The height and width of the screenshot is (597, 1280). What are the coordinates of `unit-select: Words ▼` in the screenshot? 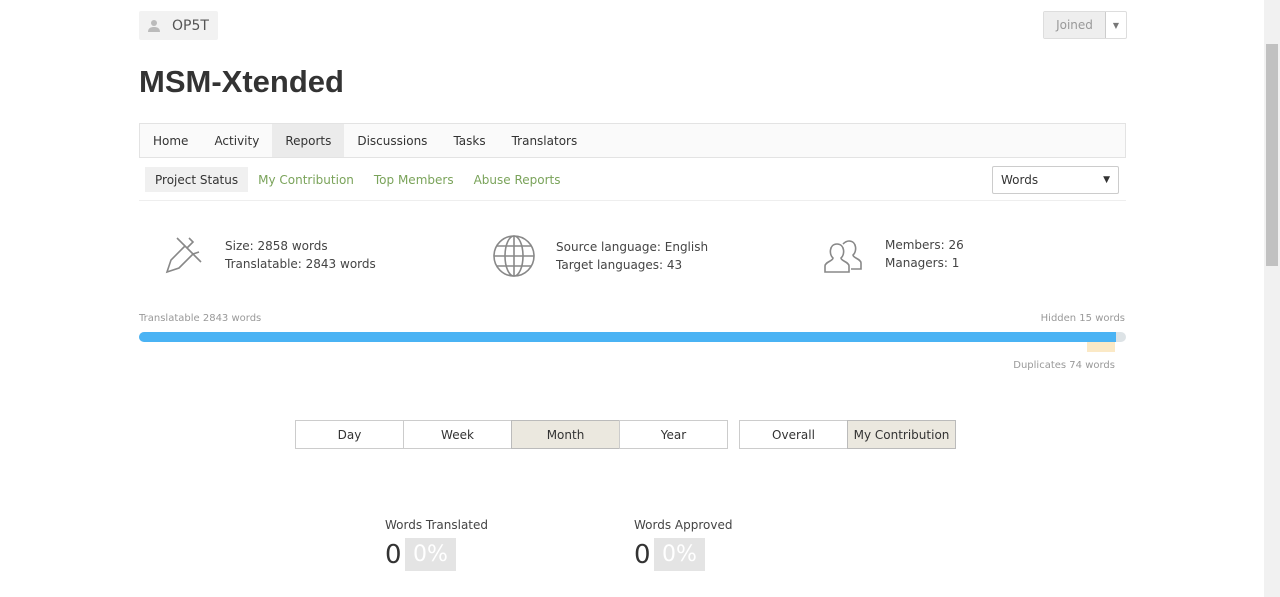 It's located at (1055, 180).